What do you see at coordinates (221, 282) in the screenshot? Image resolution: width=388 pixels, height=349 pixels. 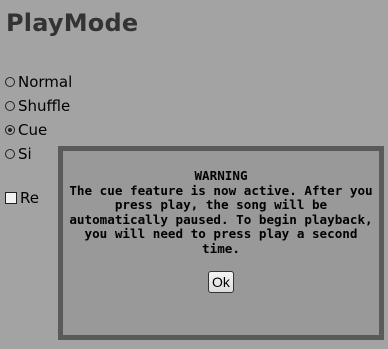 I see `ok-button: Ok` at bounding box center [221, 282].